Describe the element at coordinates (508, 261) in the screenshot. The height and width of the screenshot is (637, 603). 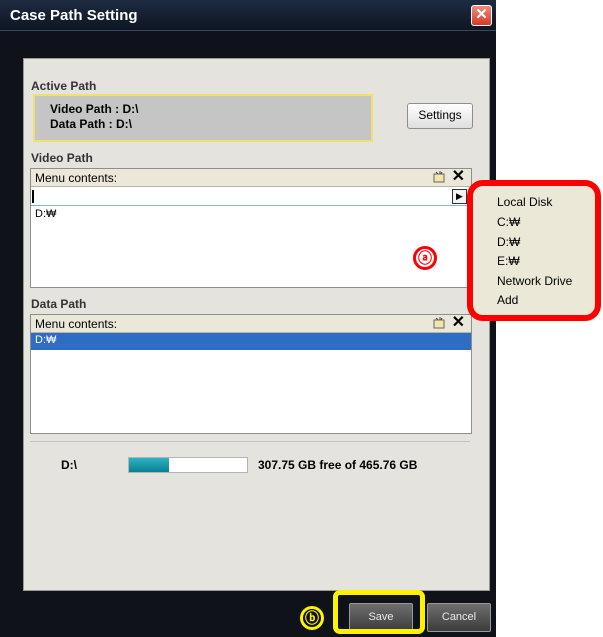
I see `popup-item-e: E:₩` at that location.